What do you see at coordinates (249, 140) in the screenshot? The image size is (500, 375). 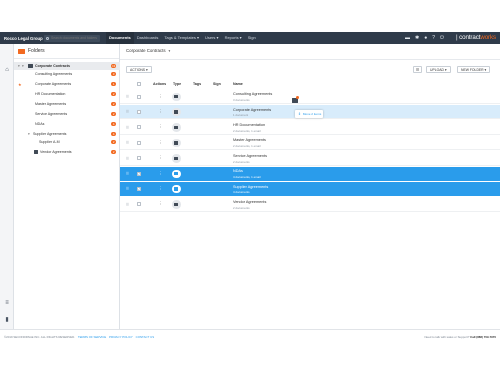 I see `row-name: Master Agreements` at bounding box center [249, 140].